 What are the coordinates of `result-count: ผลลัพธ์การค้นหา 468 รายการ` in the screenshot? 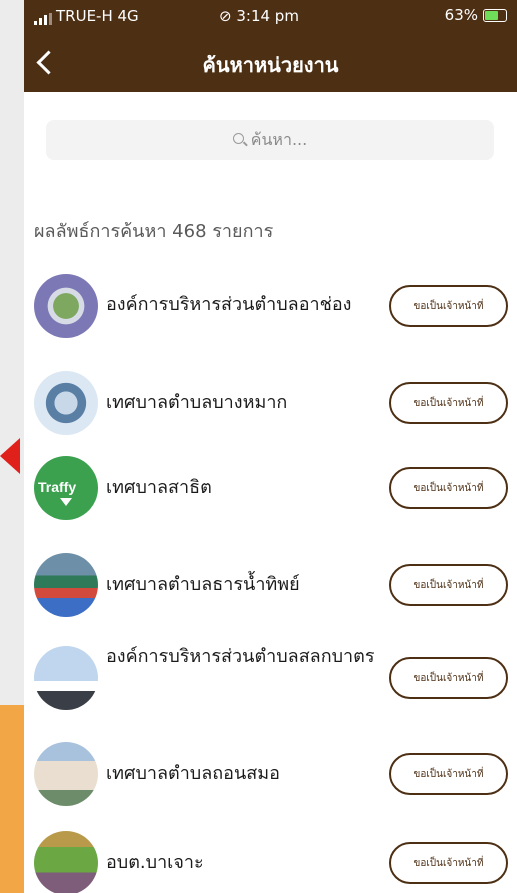 It's located at (154, 231).